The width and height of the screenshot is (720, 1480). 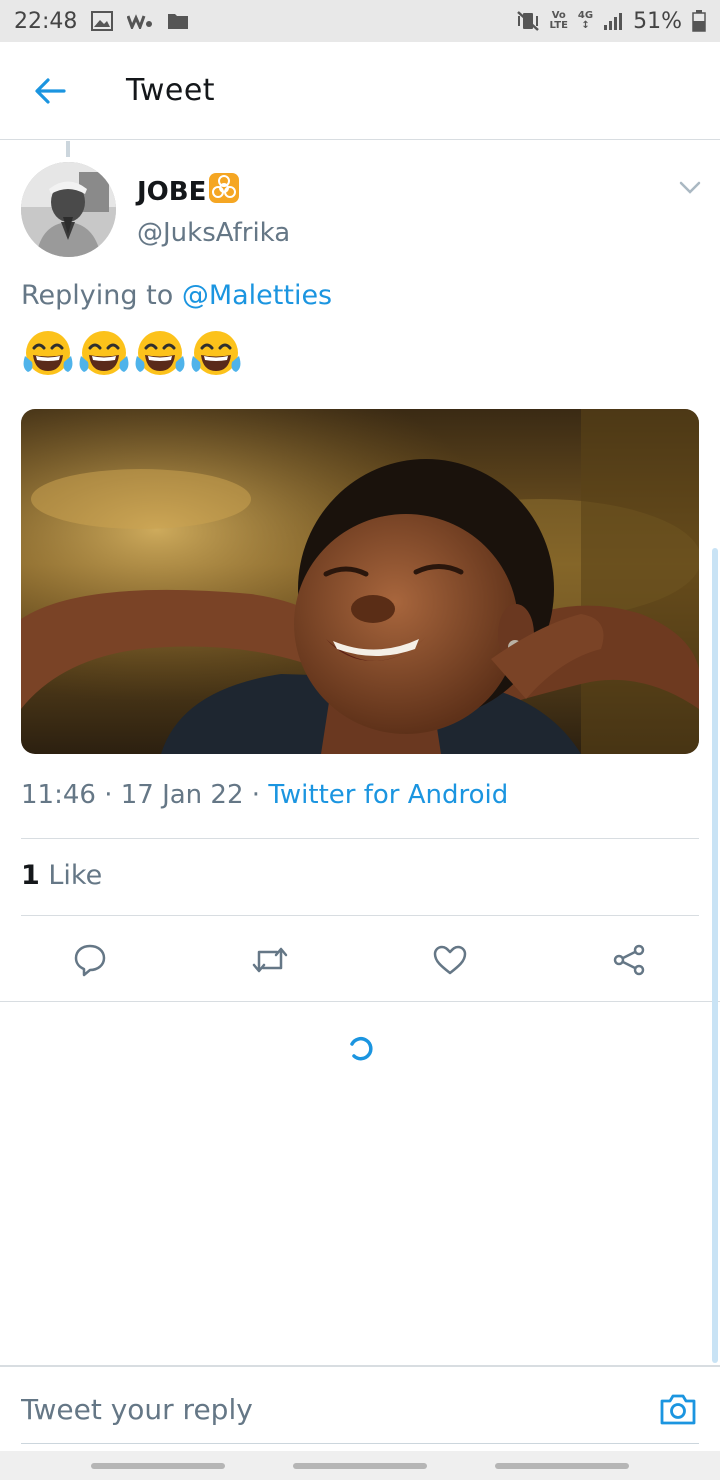 I want to click on share-icon, so click(x=629, y=960).